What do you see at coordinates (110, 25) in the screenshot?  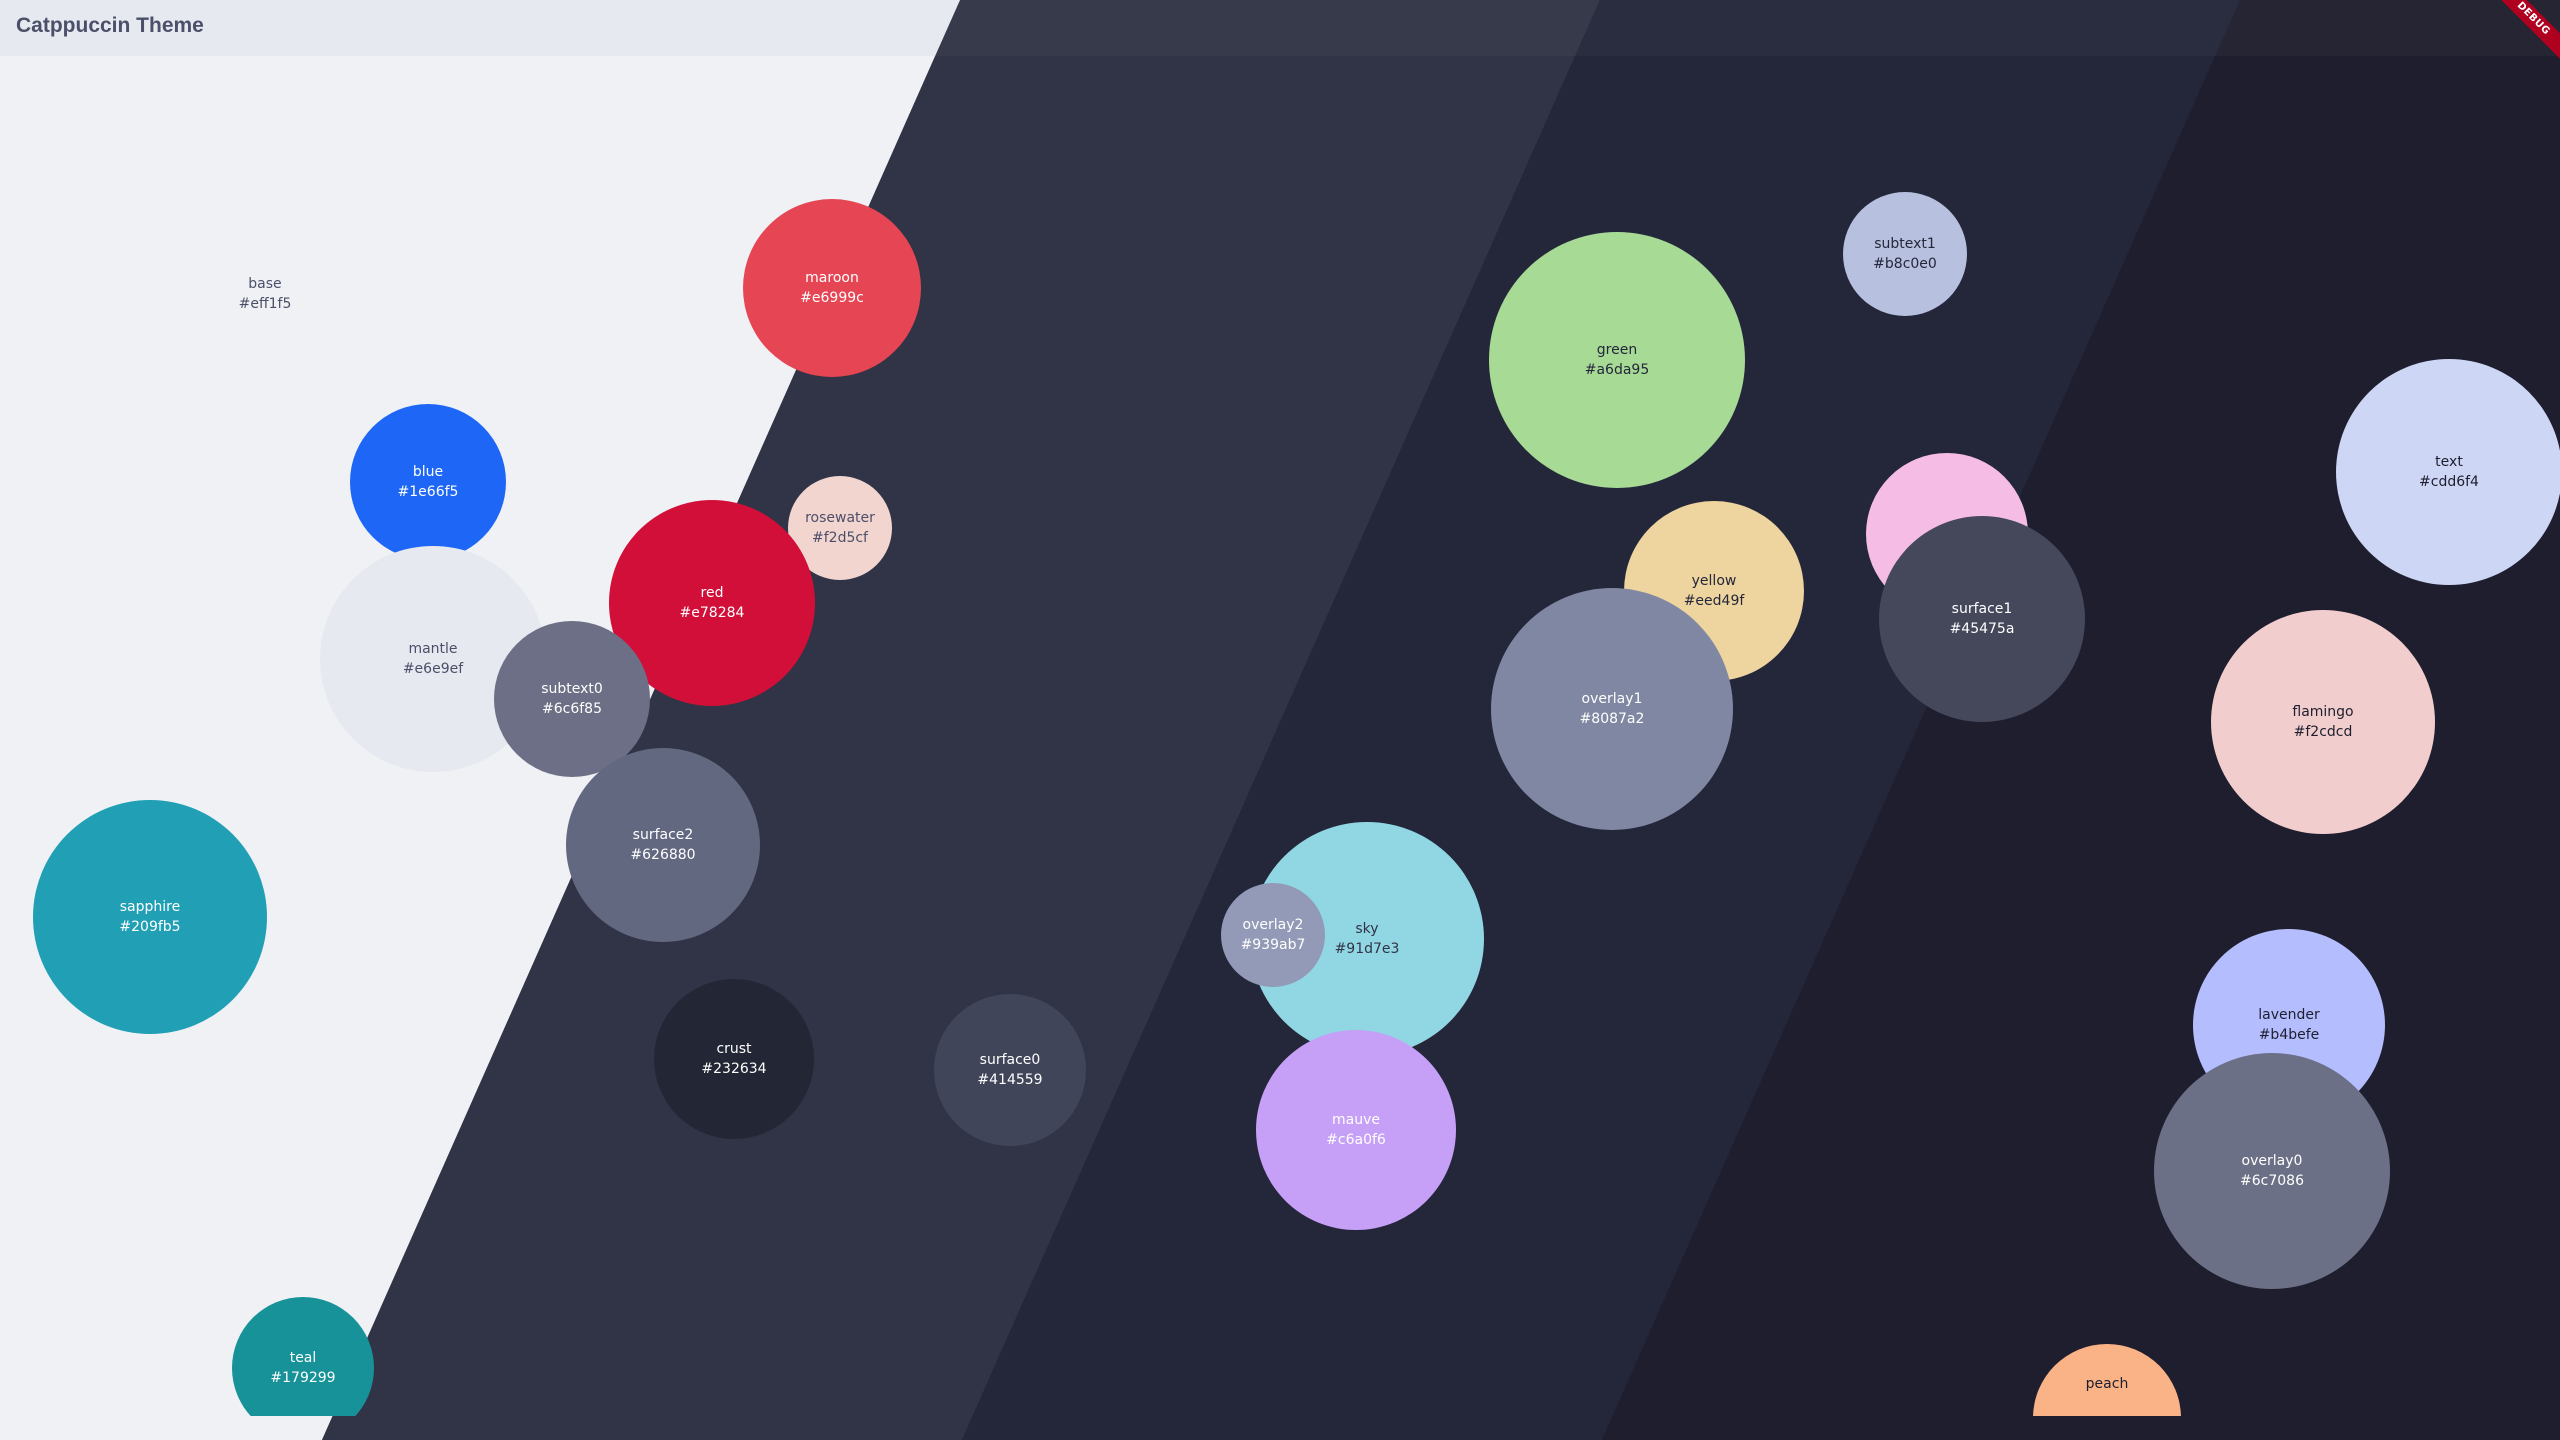 I see `app-title: Catppuccin Theme` at bounding box center [110, 25].